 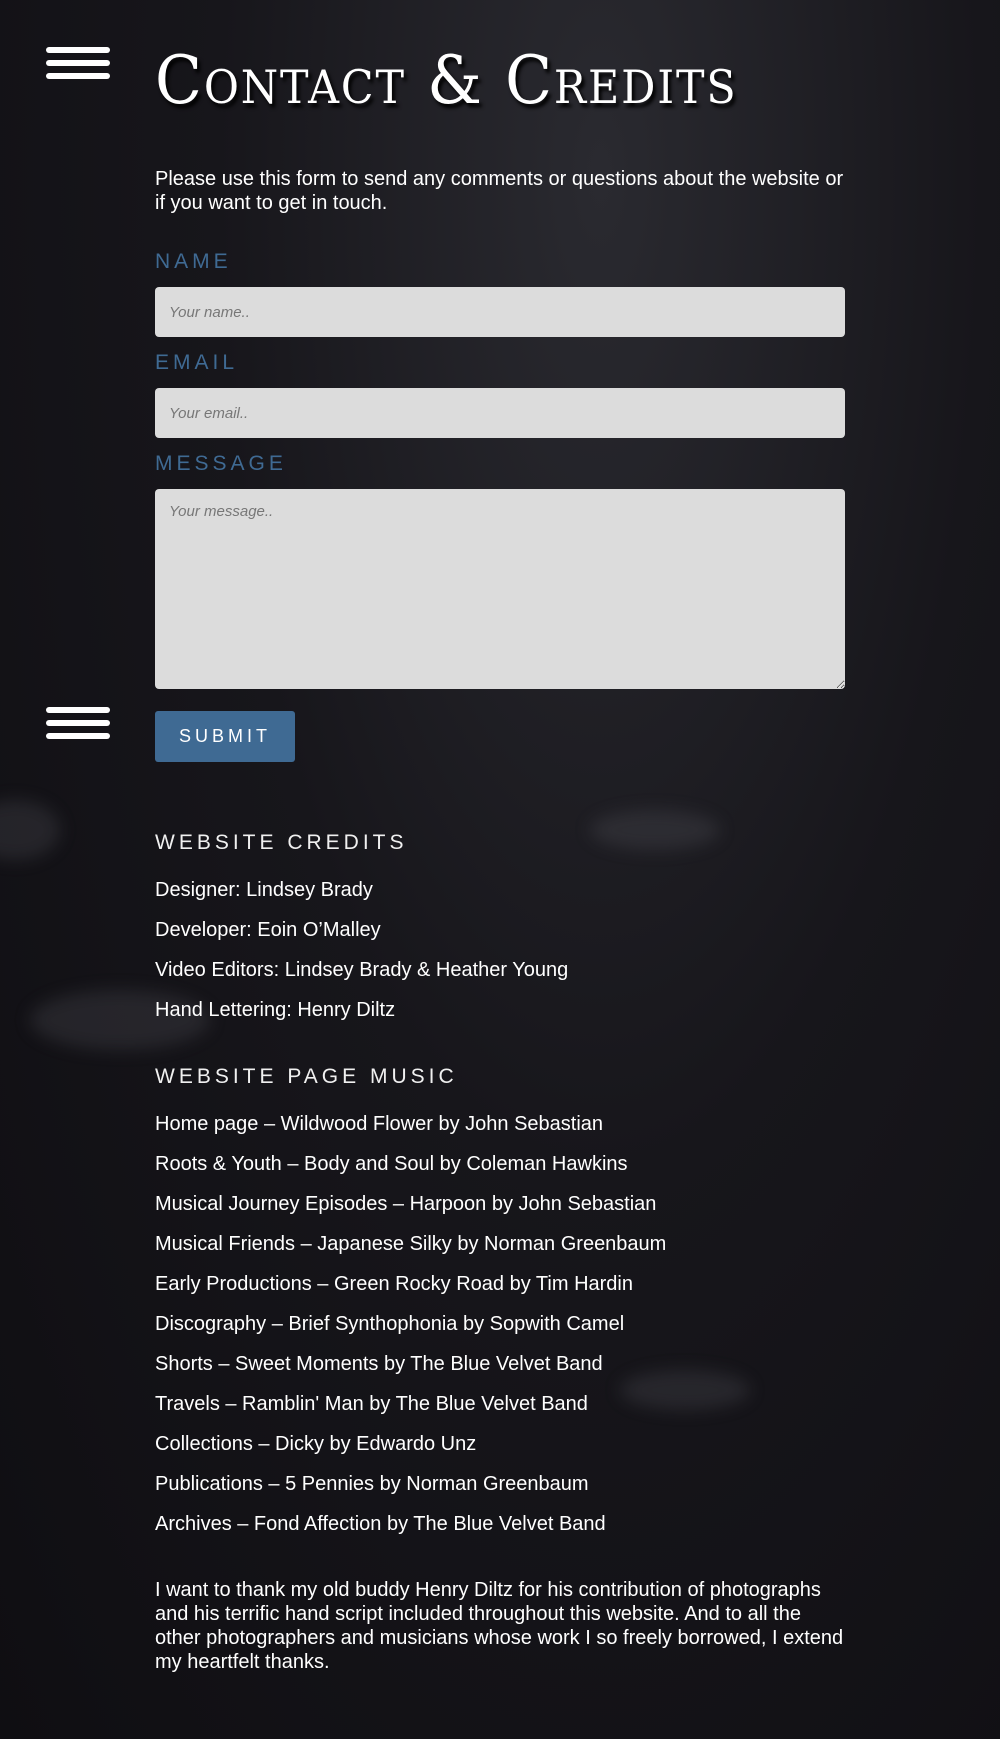 What do you see at coordinates (446, 80) in the screenshot?
I see `page-title: Contact & Credits` at bounding box center [446, 80].